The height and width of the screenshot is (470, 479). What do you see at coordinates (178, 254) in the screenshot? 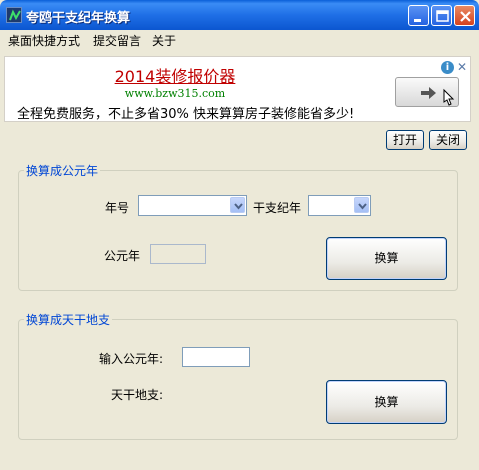
I see `gregorian-year-output` at bounding box center [178, 254].